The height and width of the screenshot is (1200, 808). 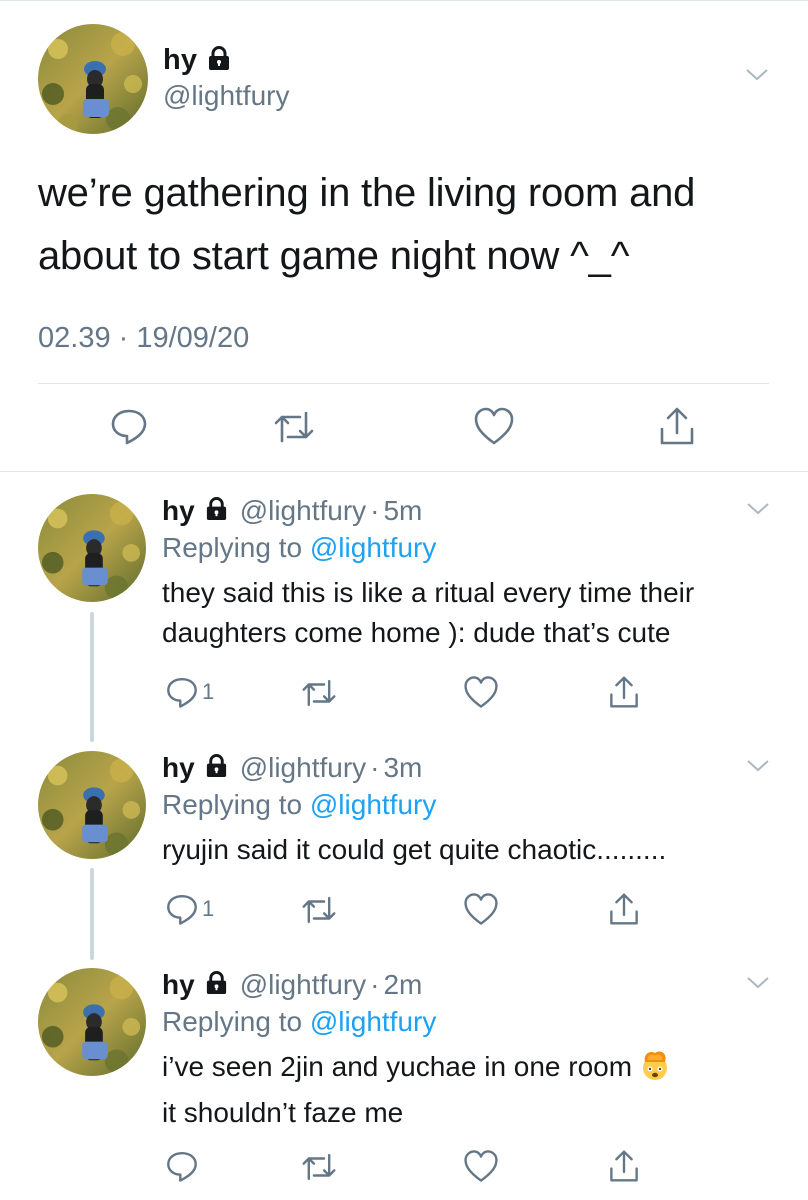 What do you see at coordinates (397, 1066) in the screenshot?
I see `reply-text-line: i’ve seen 2jin and yuchae in one room` at bounding box center [397, 1066].